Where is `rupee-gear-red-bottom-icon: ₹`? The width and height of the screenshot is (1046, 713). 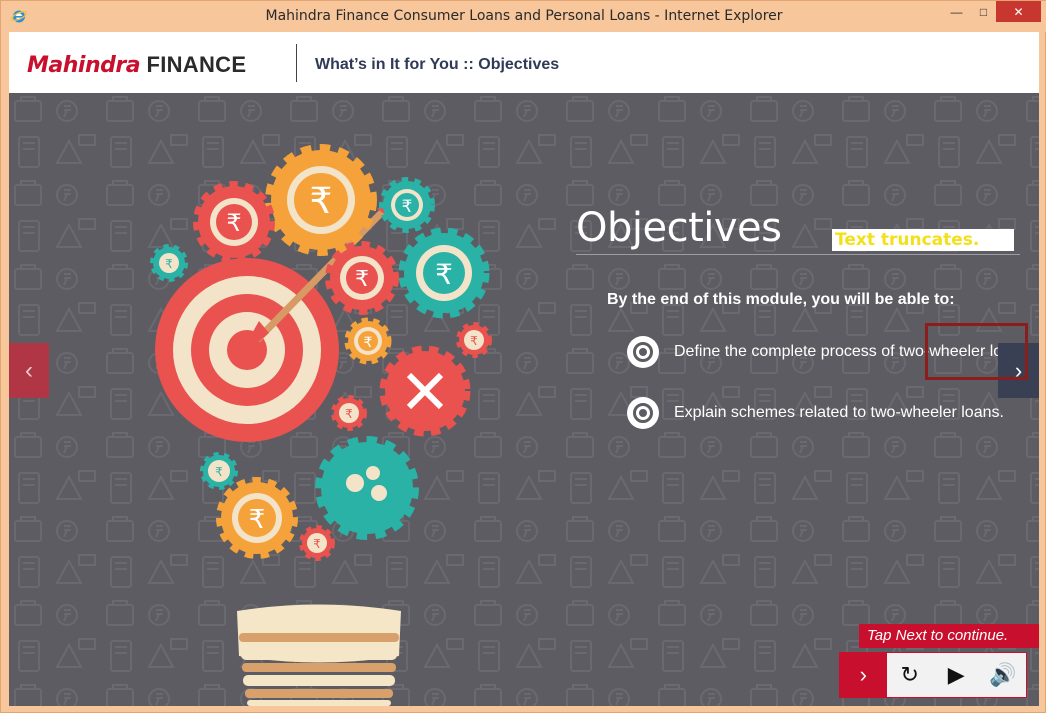 rupee-gear-red-bottom-icon: ₹ is located at coordinates (317, 543).